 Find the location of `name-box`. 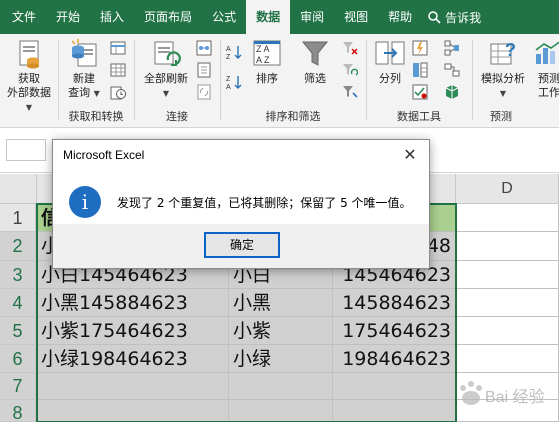

name-box is located at coordinates (26, 150).